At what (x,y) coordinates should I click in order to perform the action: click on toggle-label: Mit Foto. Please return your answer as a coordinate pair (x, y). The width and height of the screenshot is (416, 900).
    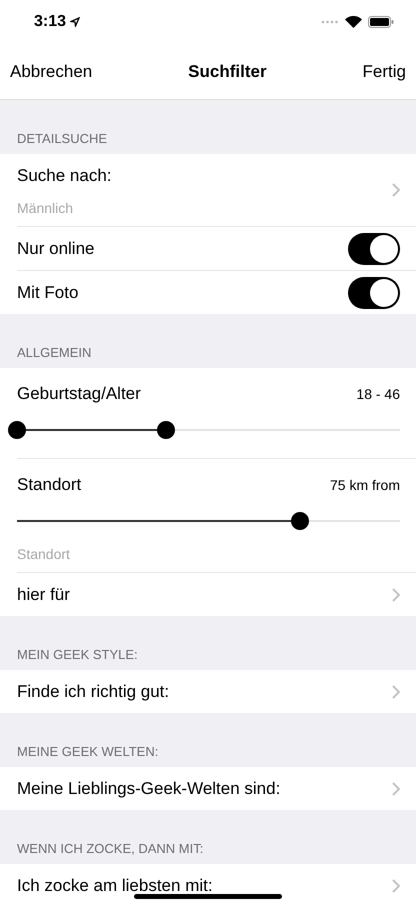
    Looking at the image, I should click on (47, 292).